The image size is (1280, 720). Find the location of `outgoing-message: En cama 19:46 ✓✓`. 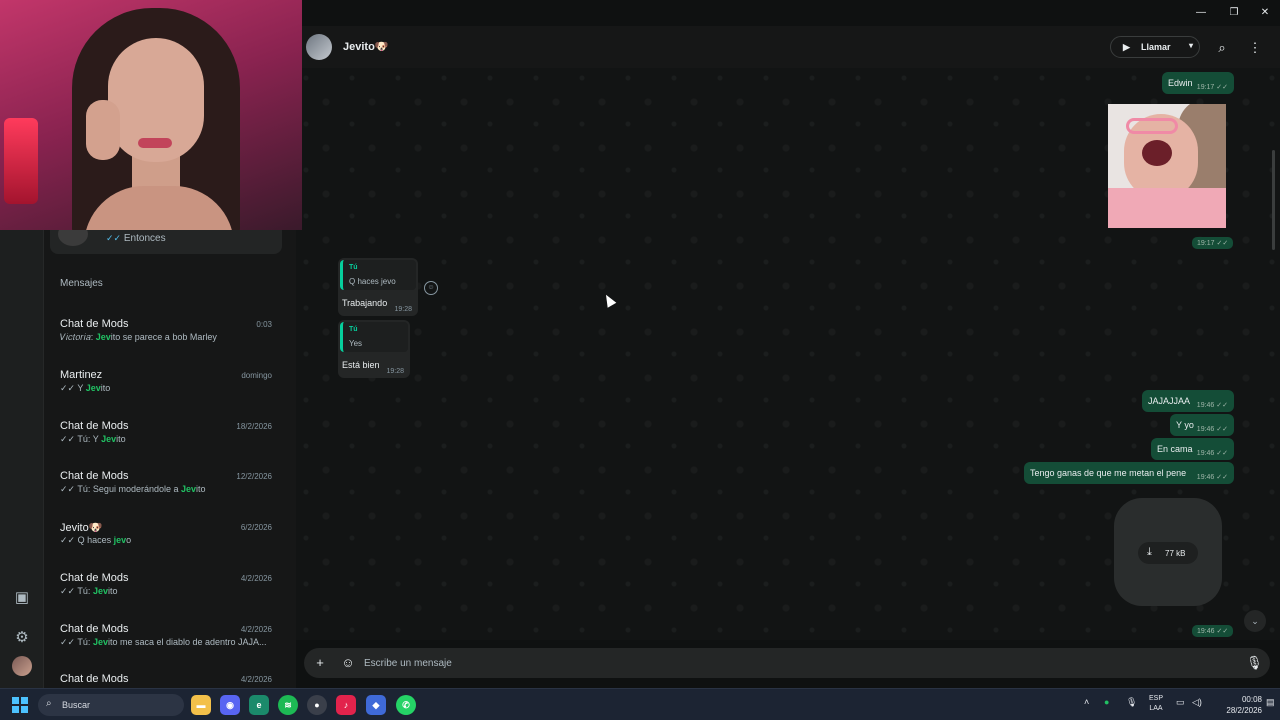

outgoing-message: En cama 19:46 ✓✓ is located at coordinates (1192, 449).